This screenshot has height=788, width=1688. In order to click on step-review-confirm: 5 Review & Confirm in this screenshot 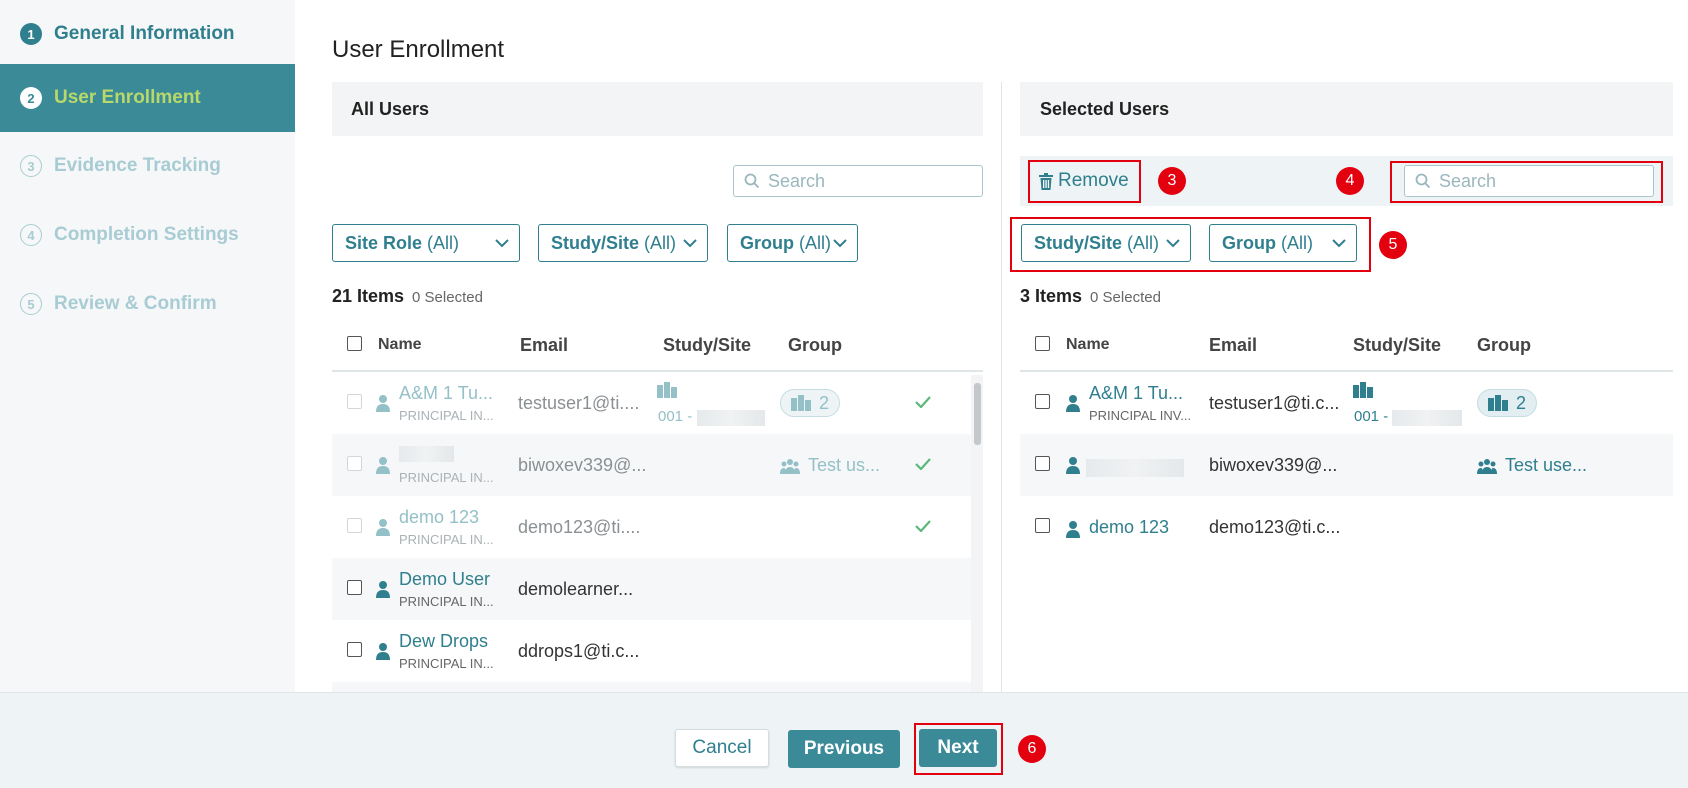, I will do `click(147, 304)`.